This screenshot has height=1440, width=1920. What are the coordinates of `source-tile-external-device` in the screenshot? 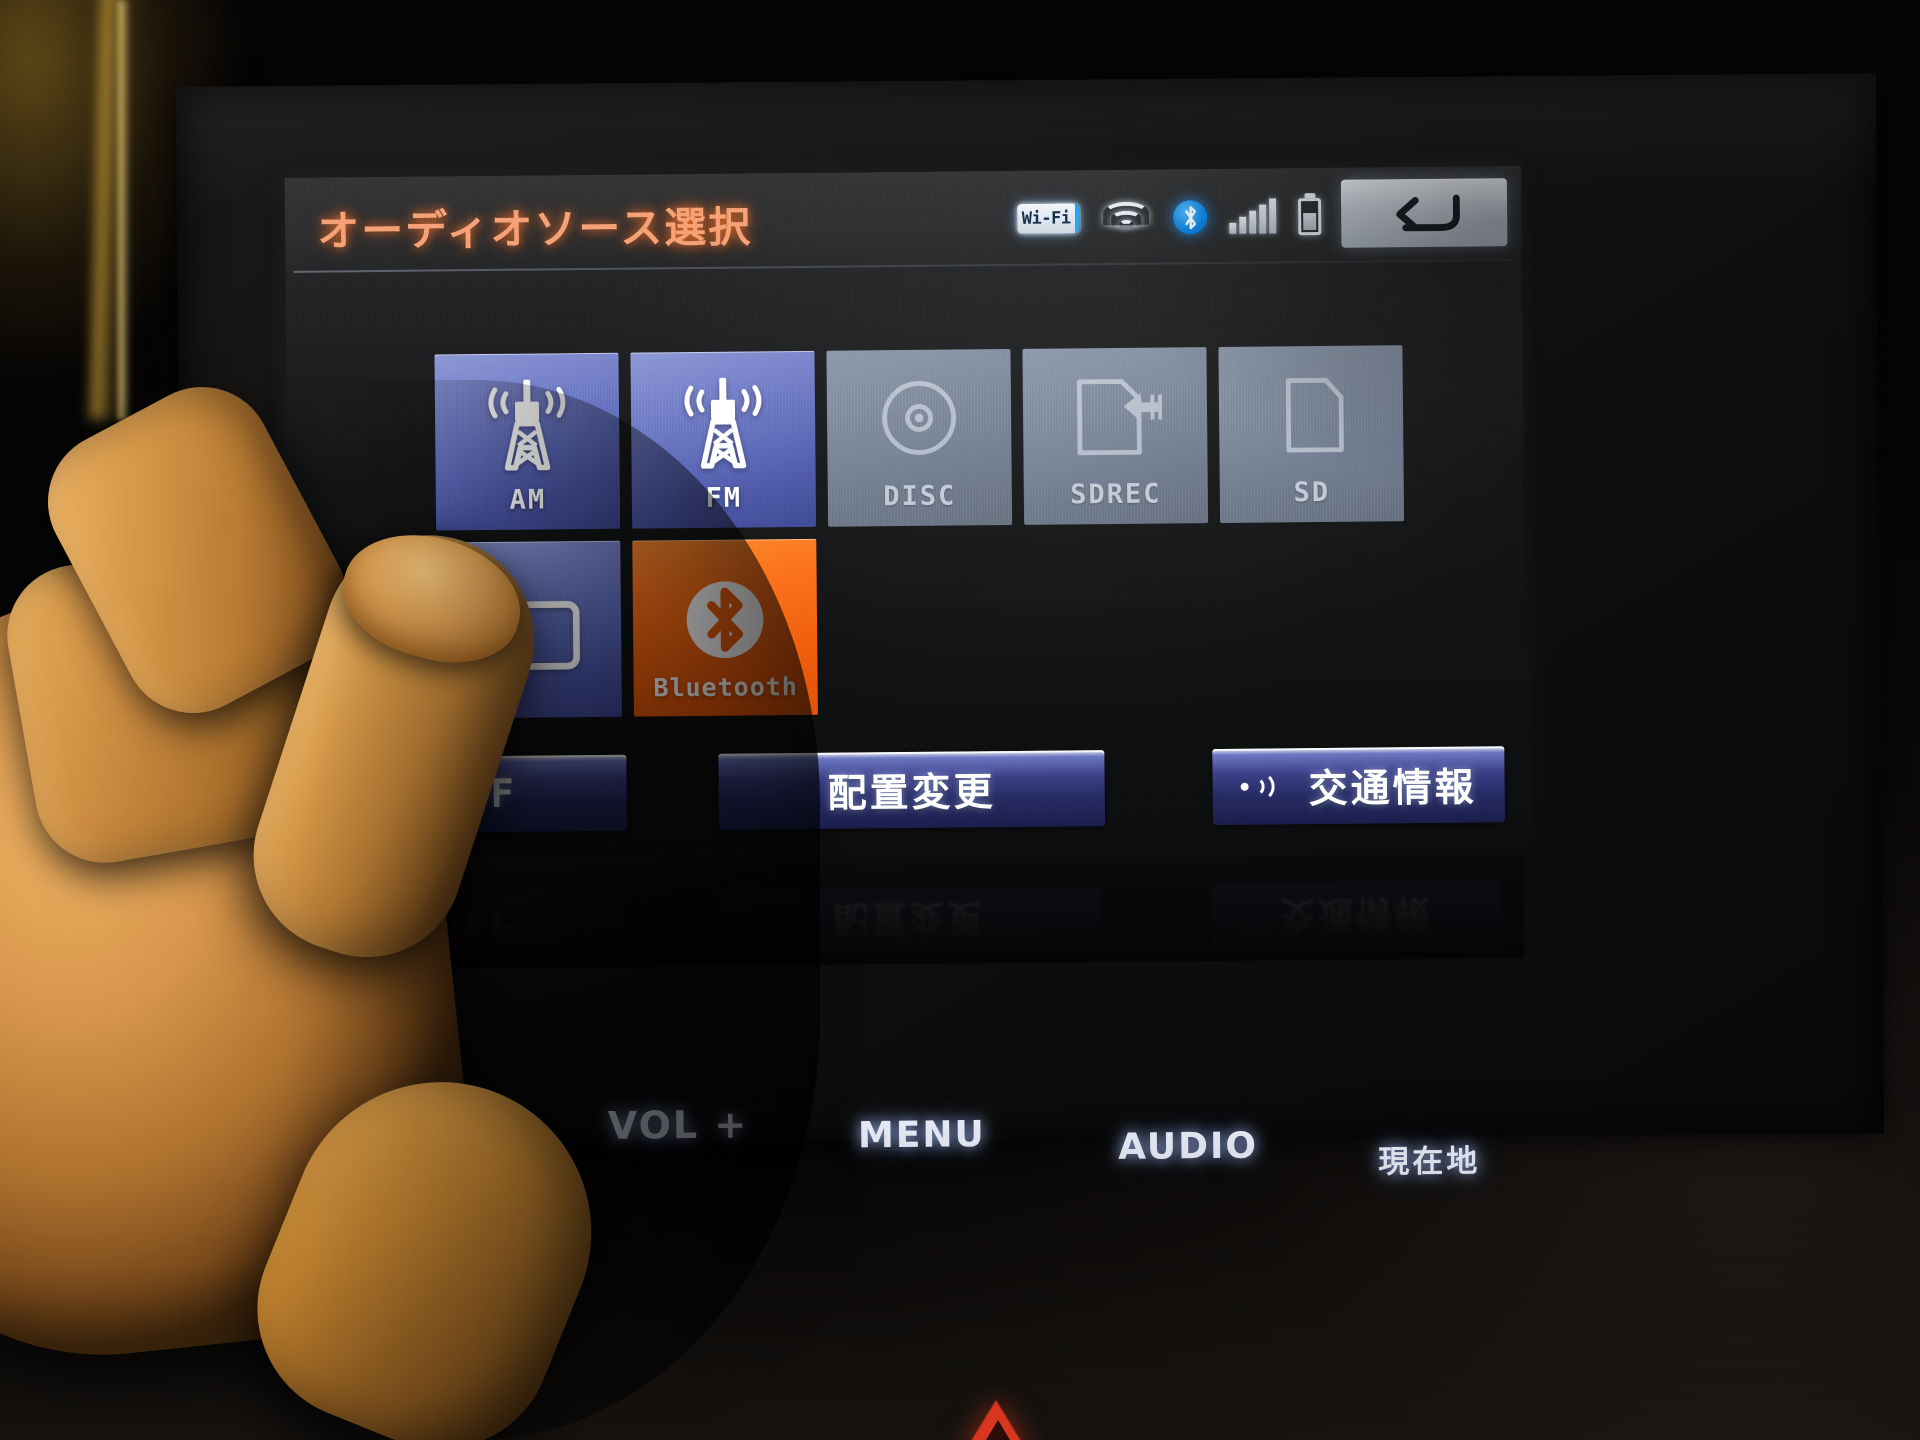 It's located at (529, 629).